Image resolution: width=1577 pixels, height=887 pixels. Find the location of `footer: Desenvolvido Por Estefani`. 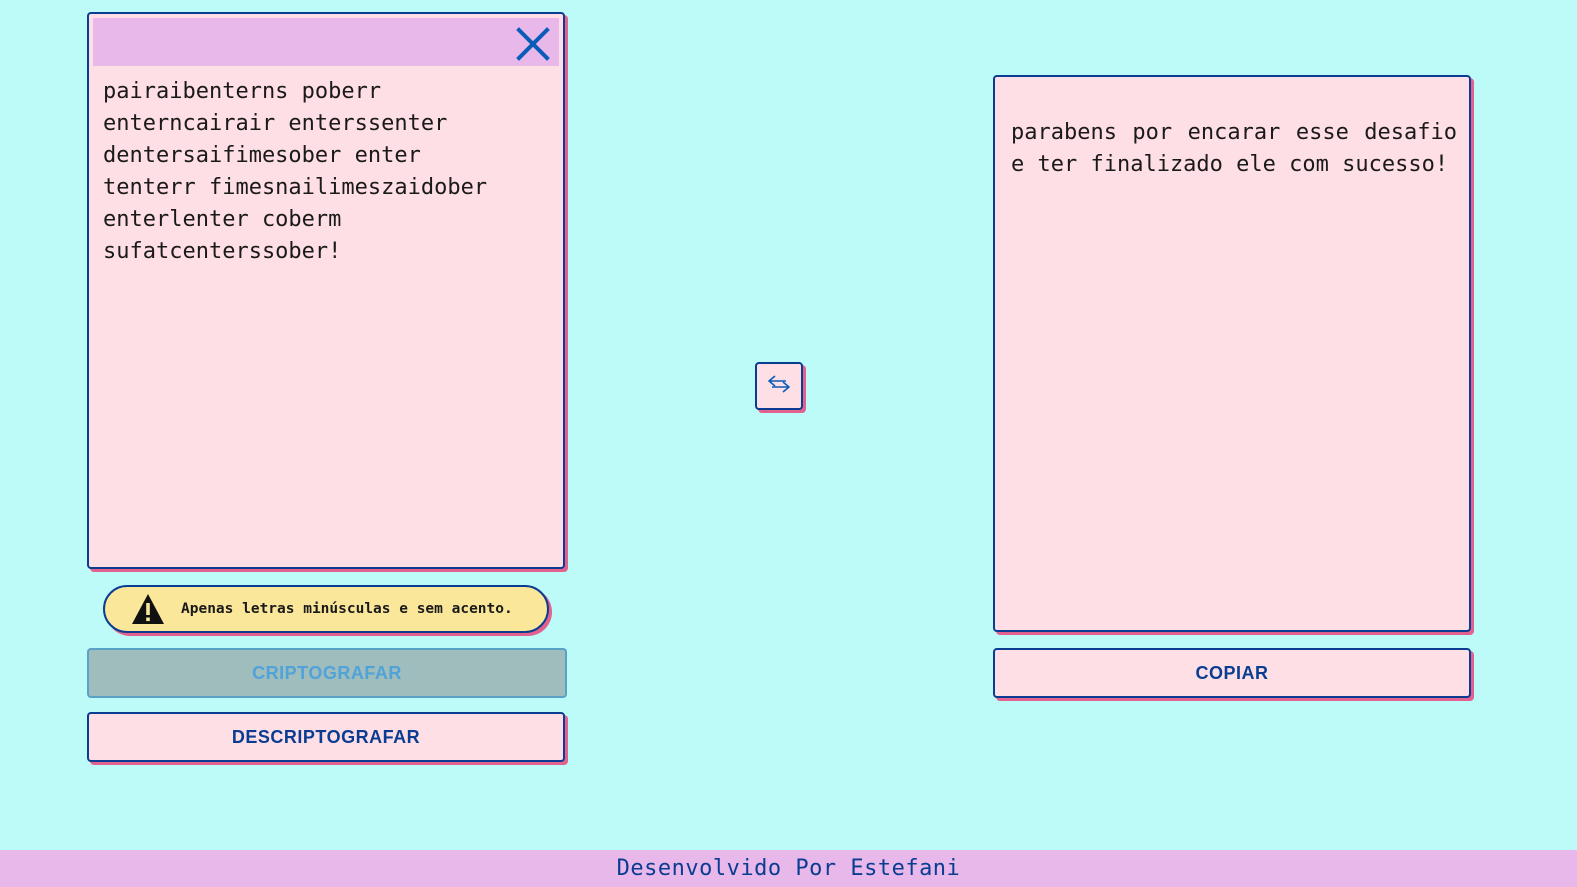

footer: Desenvolvido Por Estefani is located at coordinates (788, 868).